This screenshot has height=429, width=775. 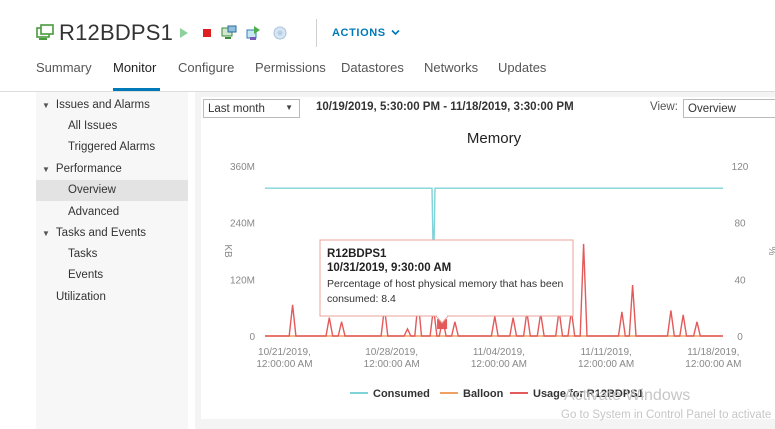 I want to click on chart-title: Memory, so click(x=494, y=138).